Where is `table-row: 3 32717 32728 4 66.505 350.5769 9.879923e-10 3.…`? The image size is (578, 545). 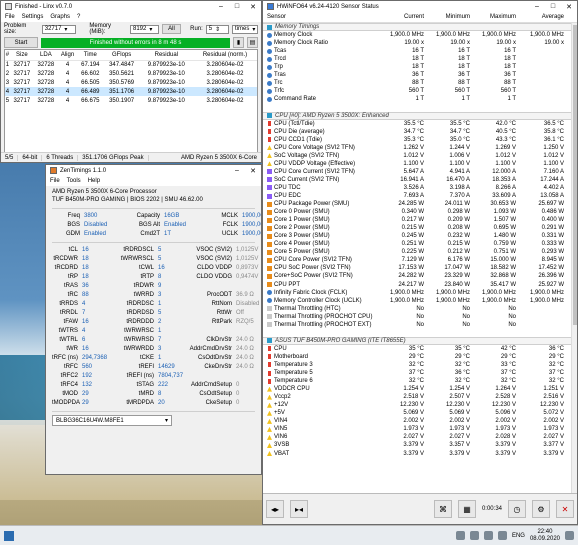
table-row: 3 32717 32728 4 66.505 350.5769 9.879923e-10 3.… is located at coordinates (131, 82).